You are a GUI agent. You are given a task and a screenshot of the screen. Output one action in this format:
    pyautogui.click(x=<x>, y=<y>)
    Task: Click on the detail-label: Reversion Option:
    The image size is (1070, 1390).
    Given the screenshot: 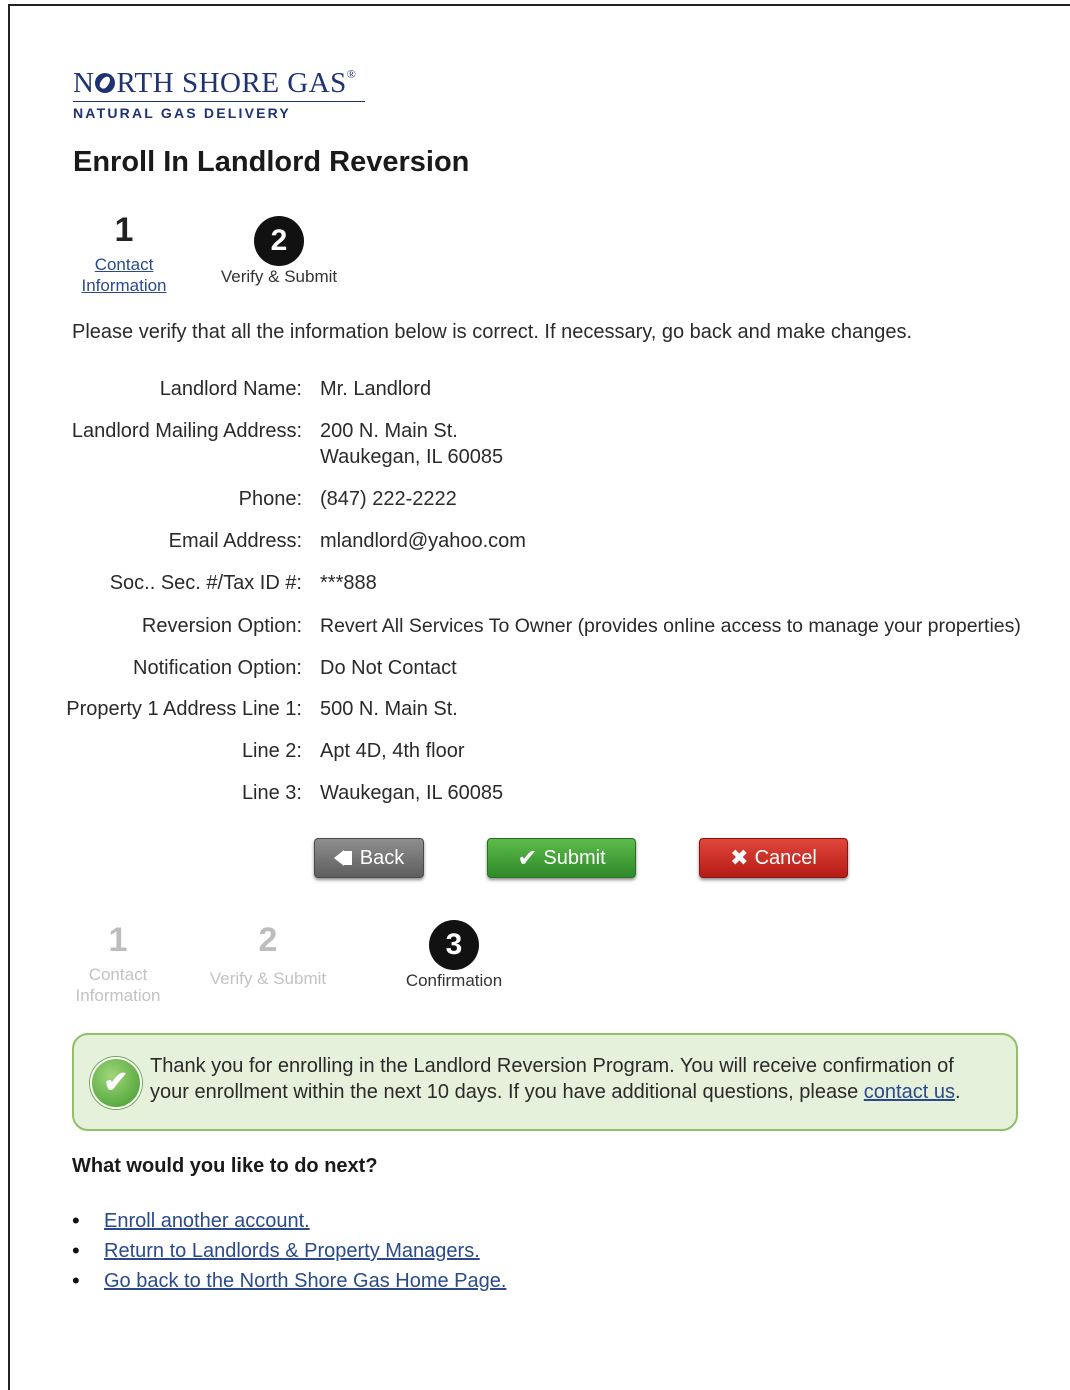 What is the action you would take?
    pyautogui.click(x=221, y=626)
    